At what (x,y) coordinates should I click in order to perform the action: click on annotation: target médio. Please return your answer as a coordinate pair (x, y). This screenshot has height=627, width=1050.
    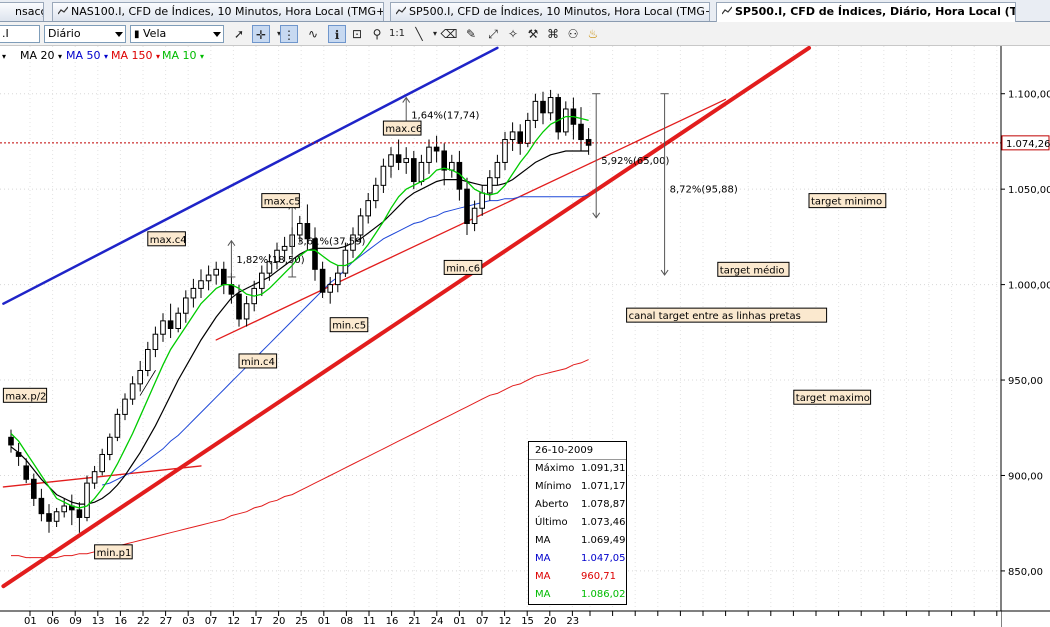
    Looking at the image, I should click on (753, 269).